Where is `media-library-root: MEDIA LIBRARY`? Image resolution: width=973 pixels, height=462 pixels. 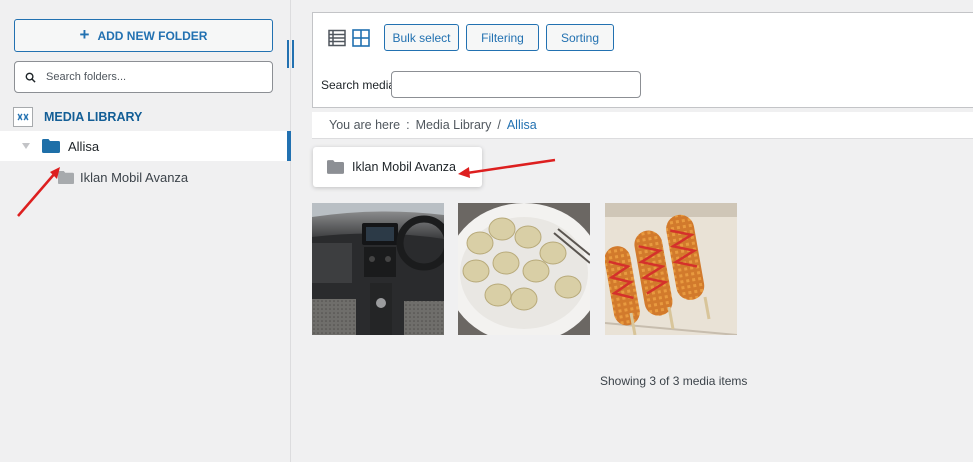
media-library-root: MEDIA LIBRARY is located at coordinates (77, 117).